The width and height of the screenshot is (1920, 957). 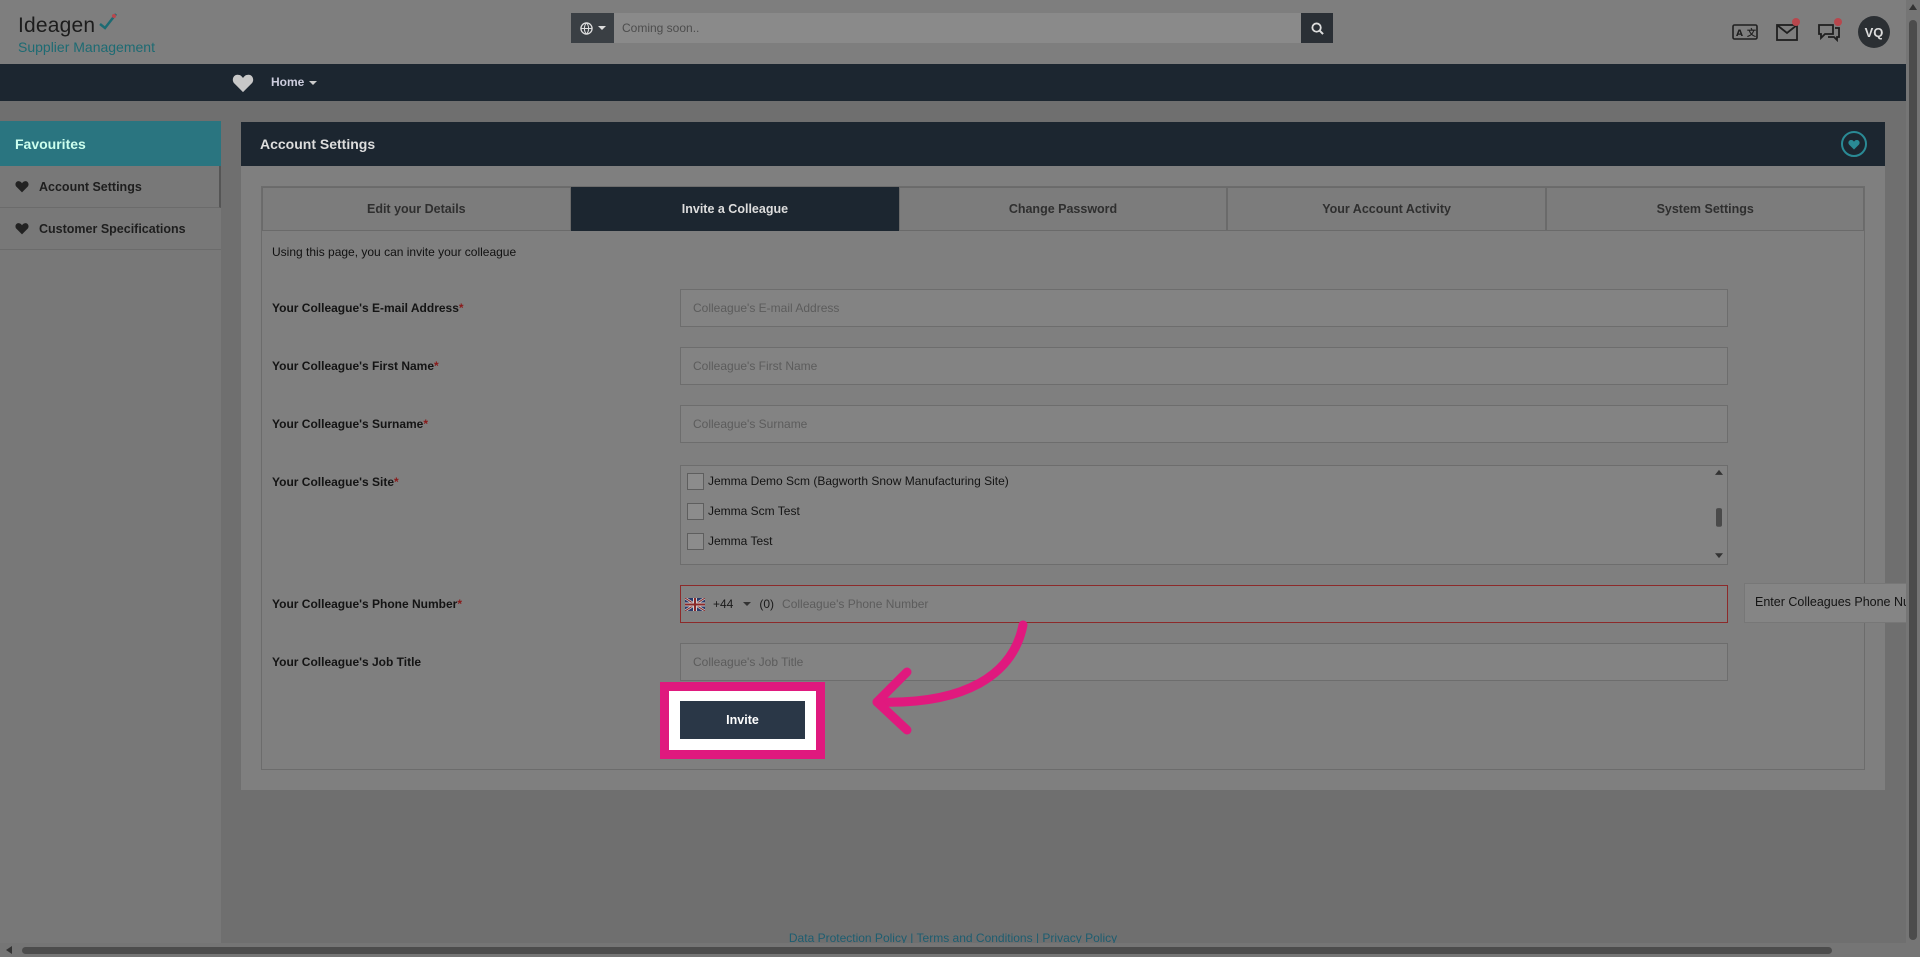 I want to click on email-field, so click(x=1204, y=308).